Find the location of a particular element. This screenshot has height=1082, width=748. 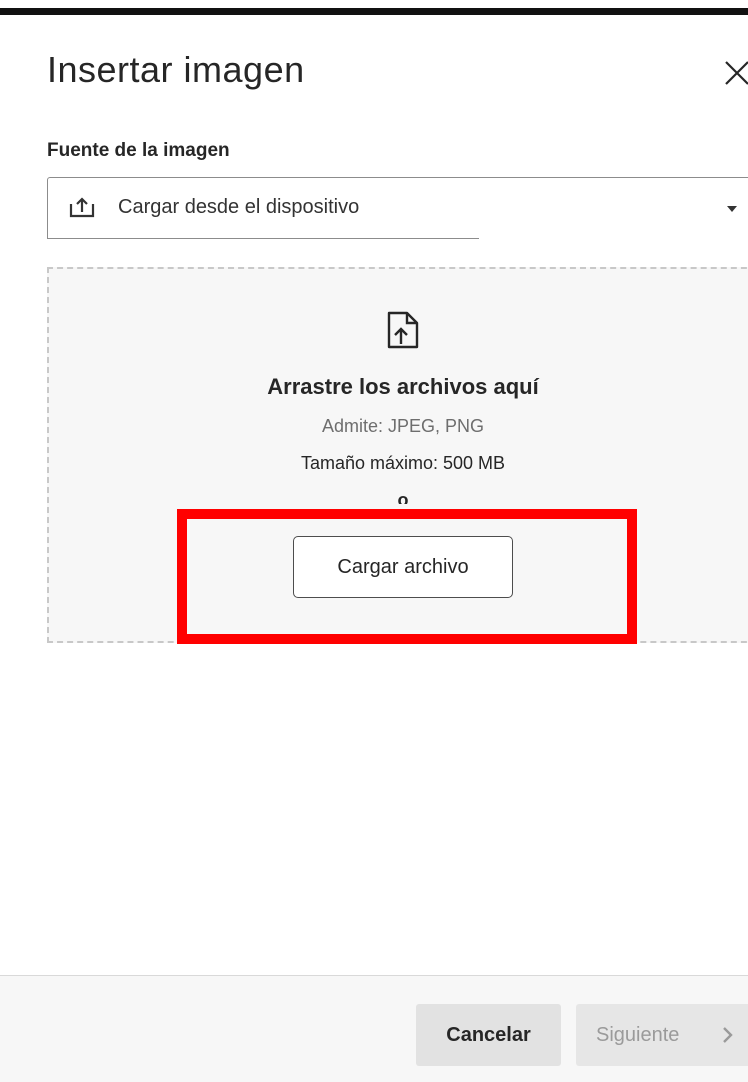

upload-icon is located at coordinates (82, 207).